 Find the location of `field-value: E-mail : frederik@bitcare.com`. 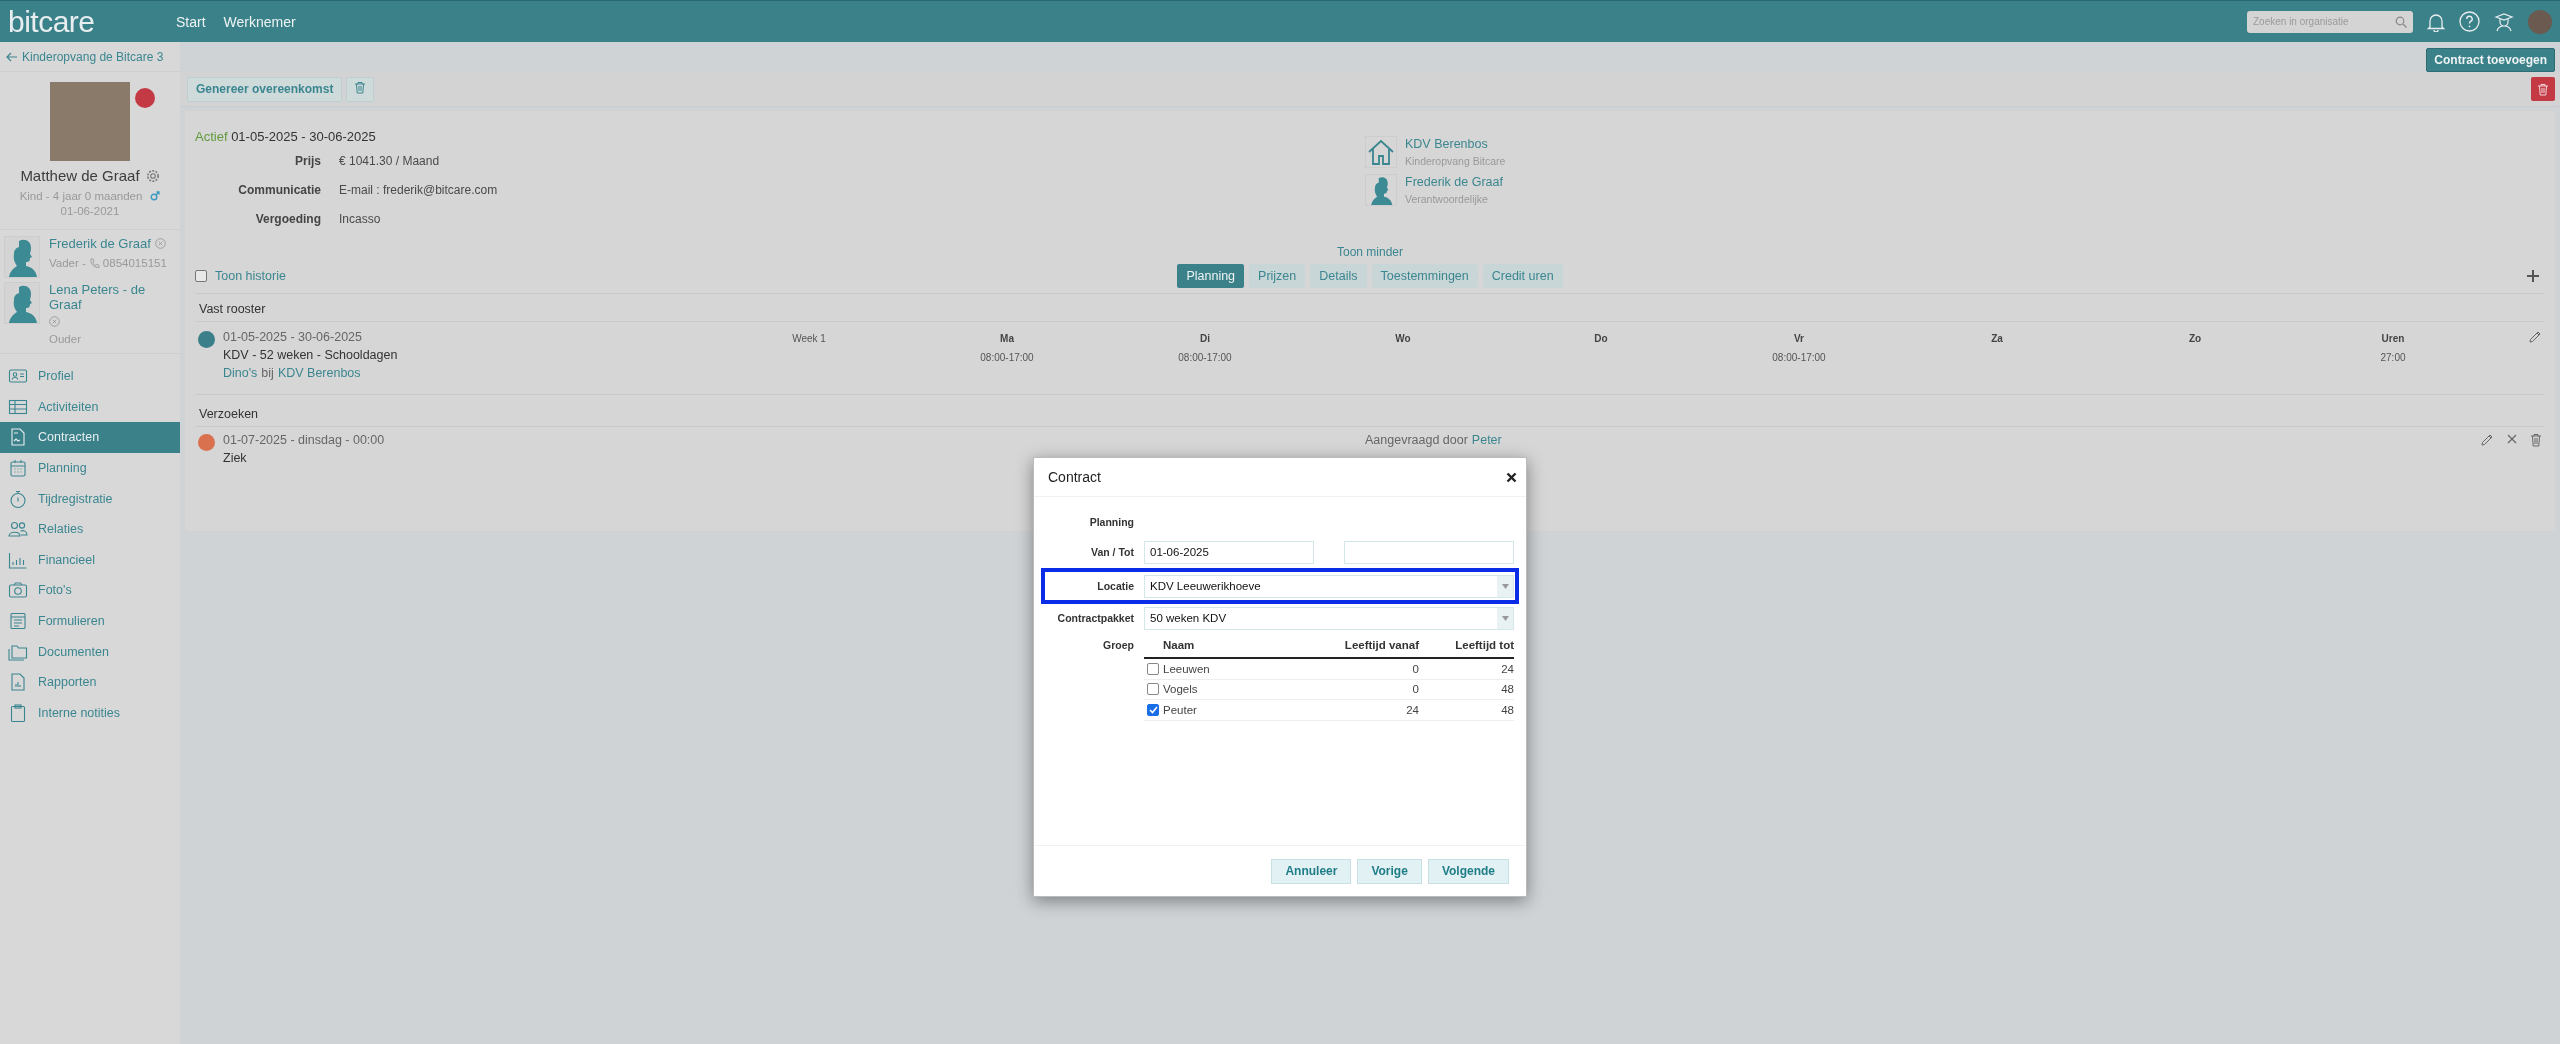

field-value: E-mail : frederik@bitcare.com is located at coordinates (418, 189).